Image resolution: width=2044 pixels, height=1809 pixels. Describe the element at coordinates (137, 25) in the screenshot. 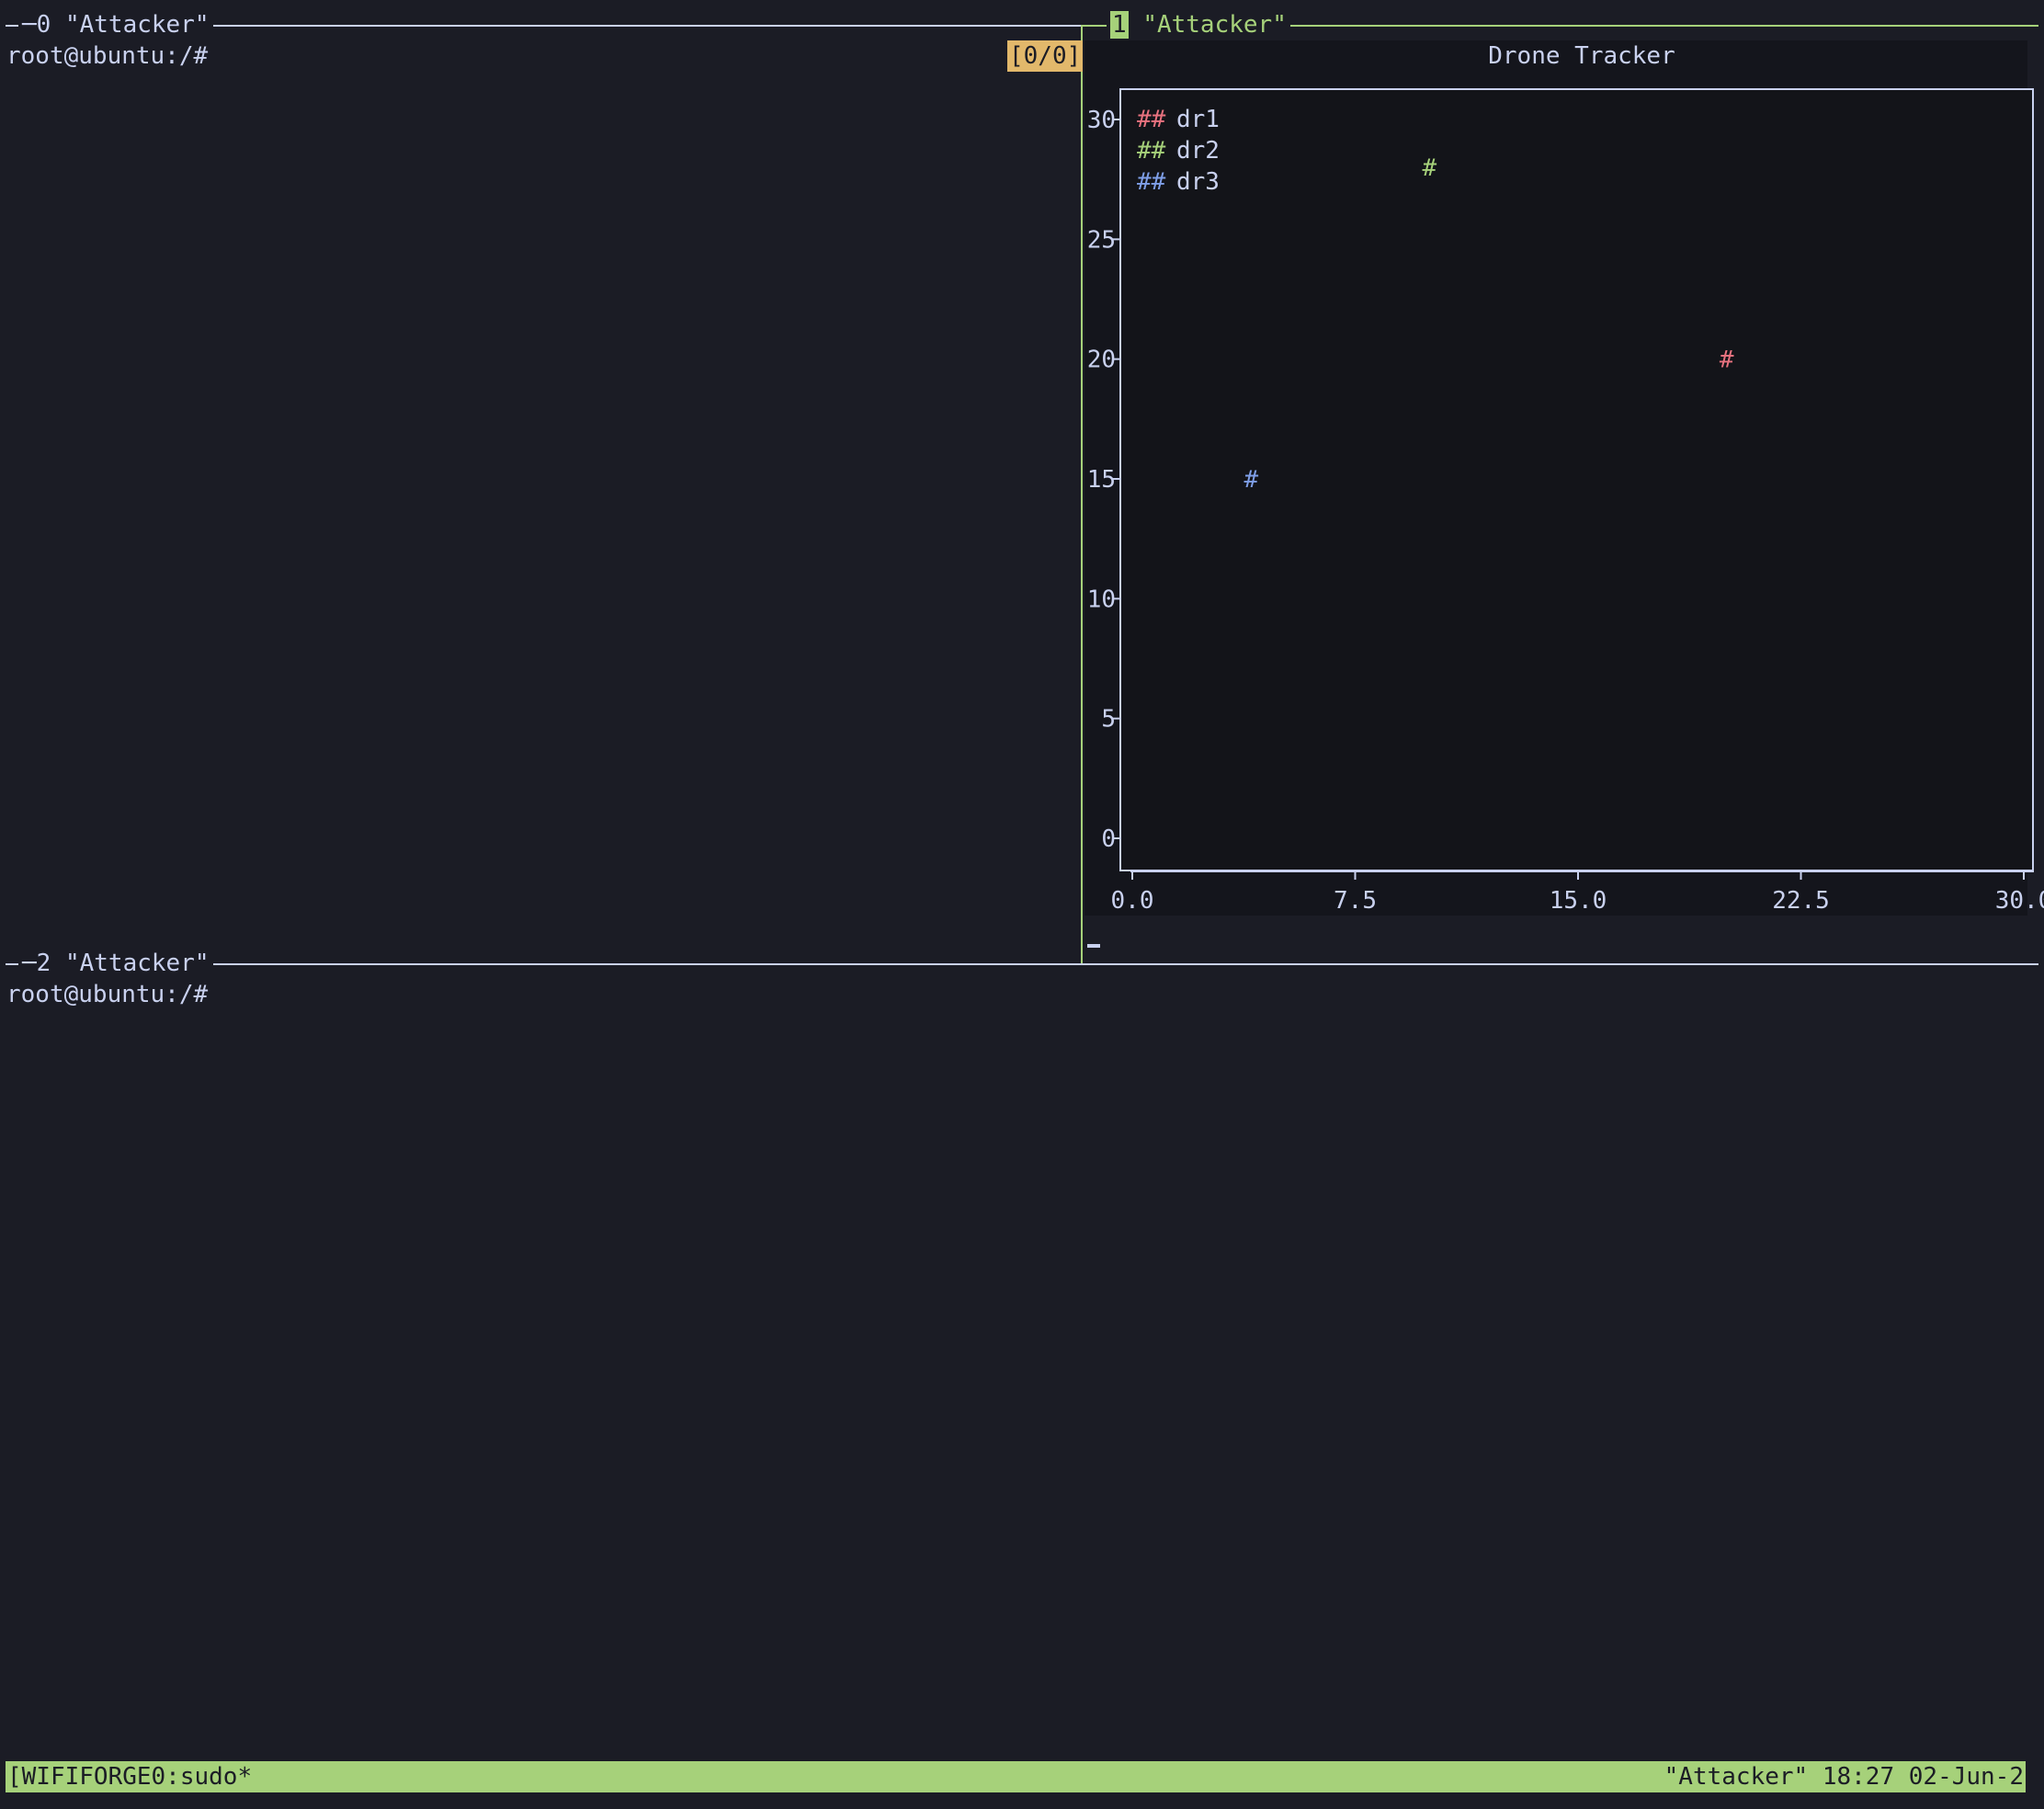

I see `pane-0-name: "Attacker"` at that location.